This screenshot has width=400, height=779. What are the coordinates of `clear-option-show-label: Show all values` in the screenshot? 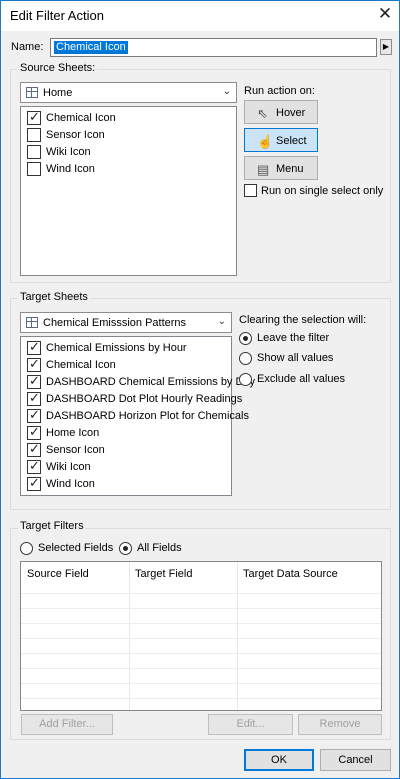 It's located at (295, 358).